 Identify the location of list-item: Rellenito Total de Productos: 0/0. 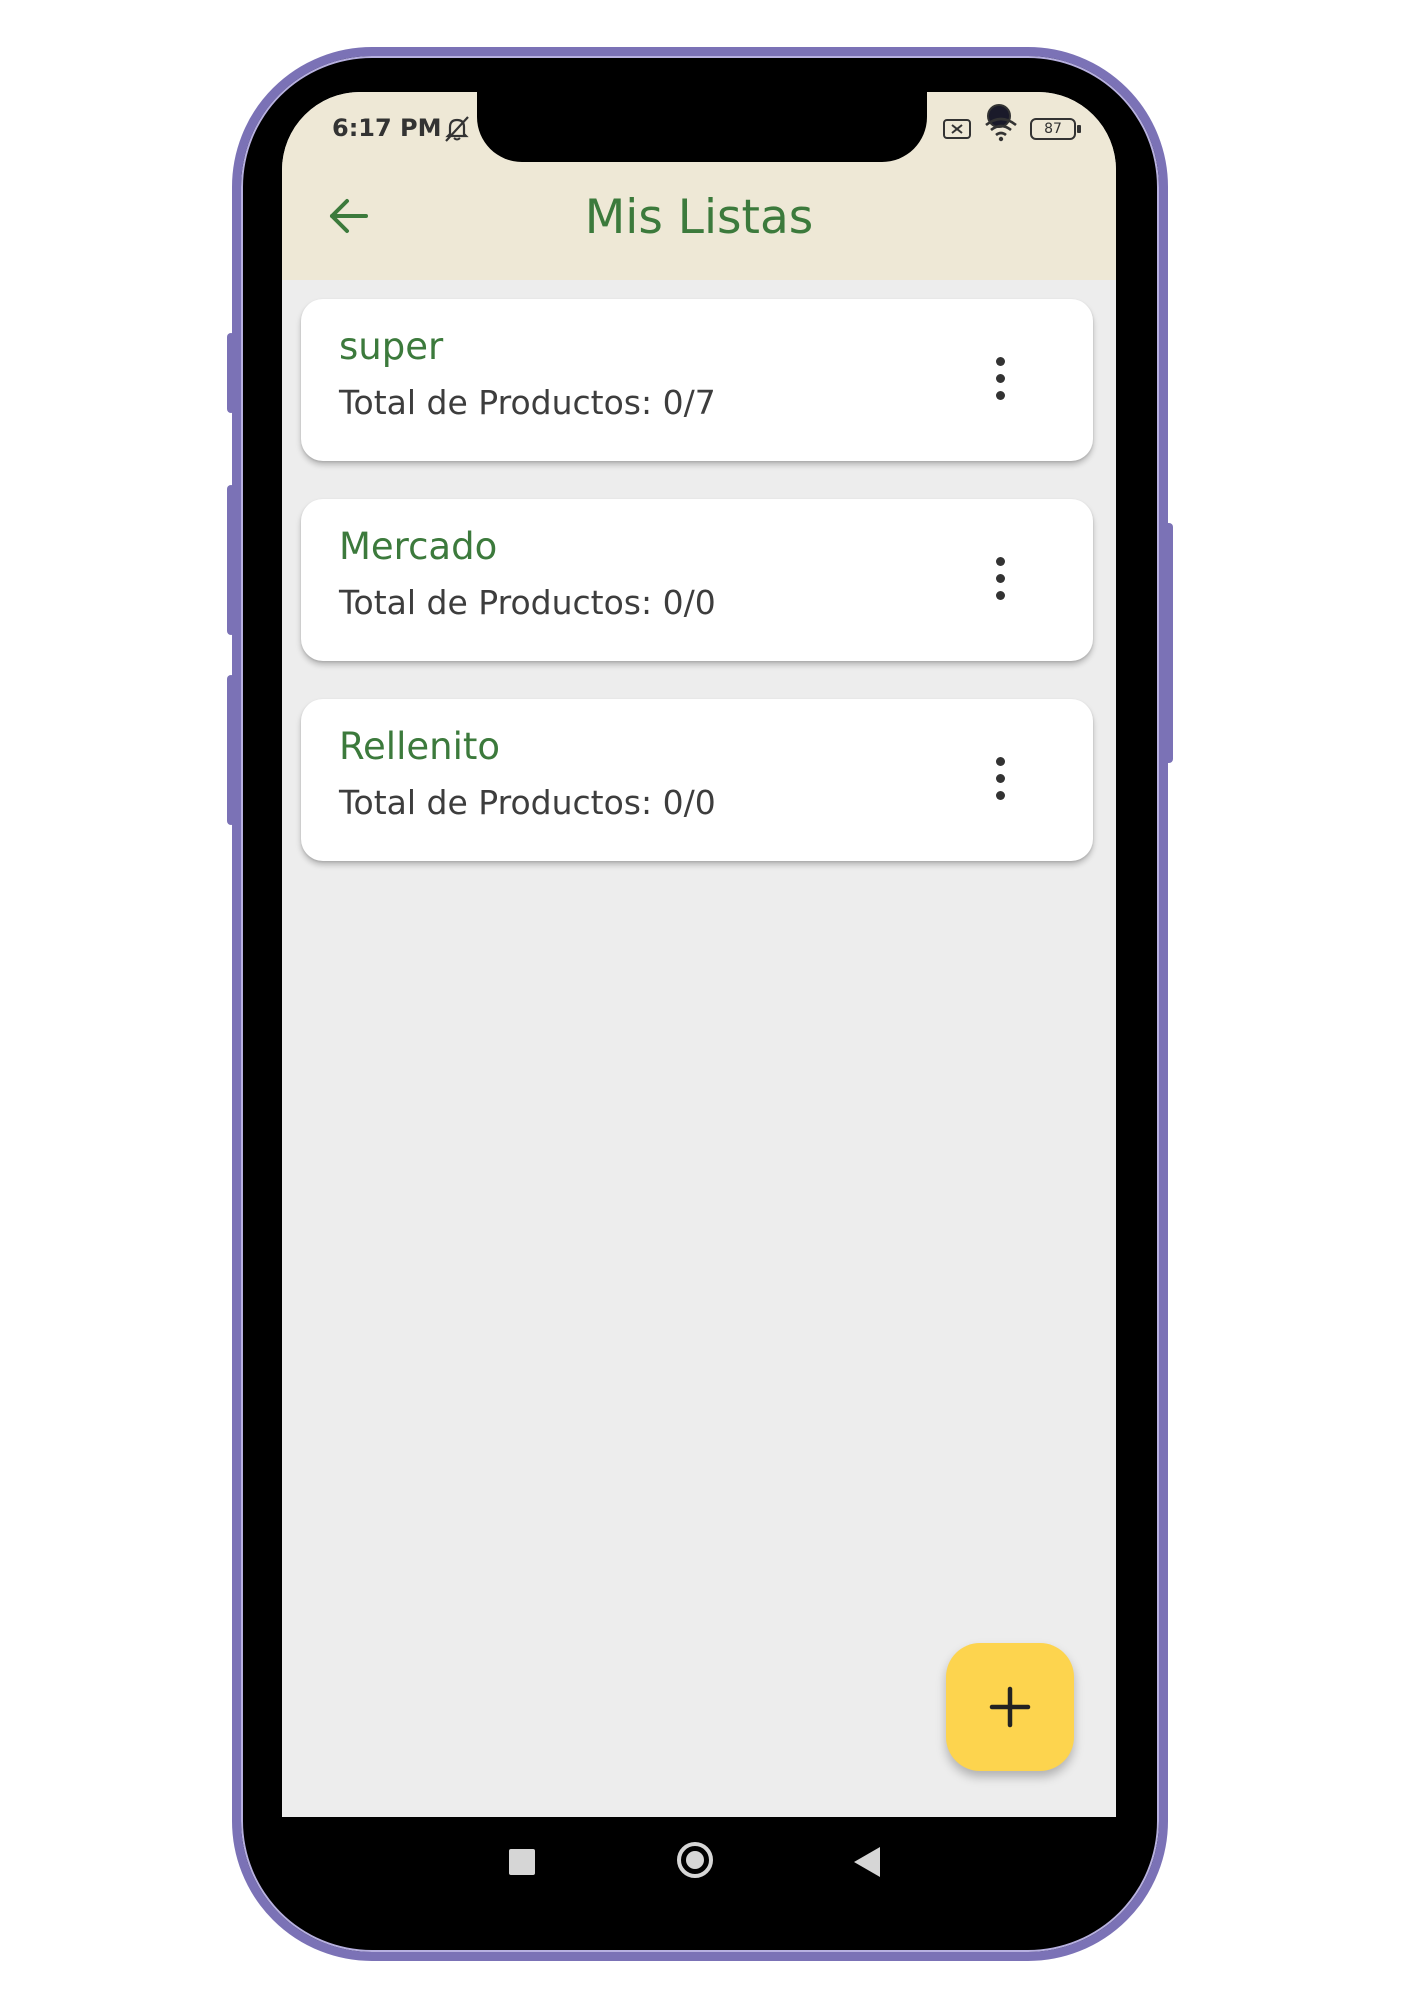
(697, 780).